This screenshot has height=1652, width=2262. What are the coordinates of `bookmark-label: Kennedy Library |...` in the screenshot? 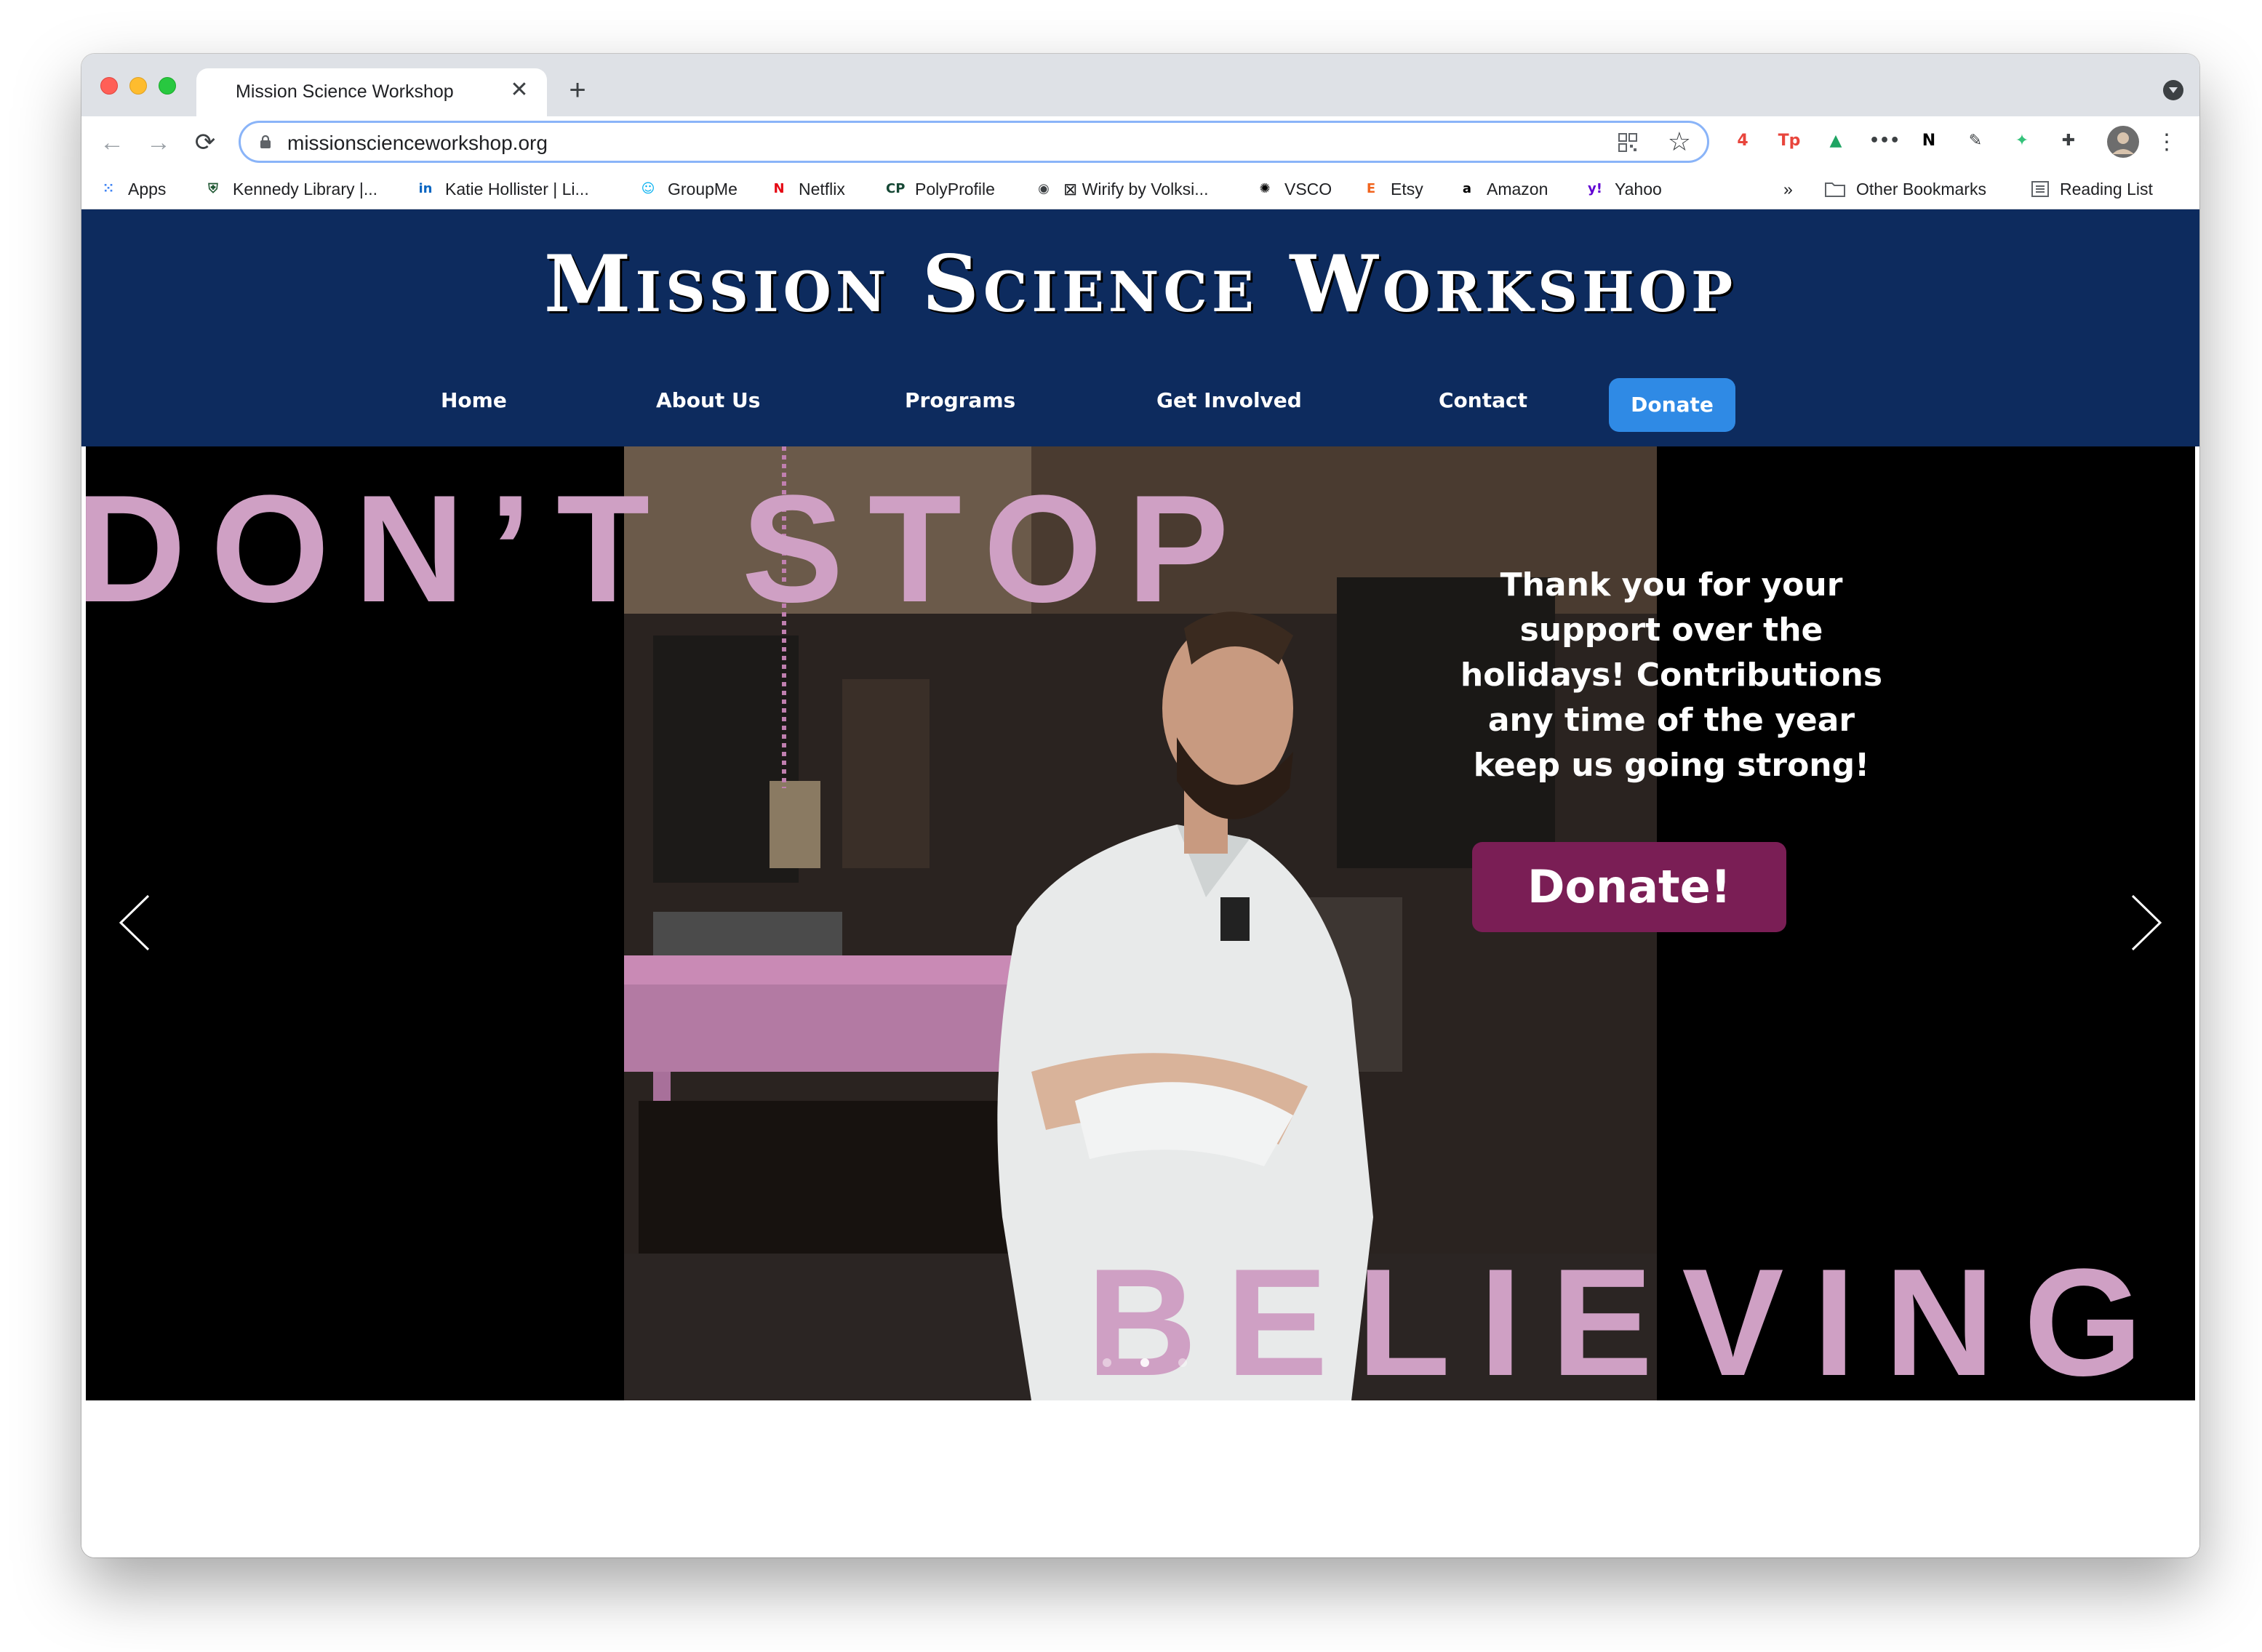 It's located at (305, 189).